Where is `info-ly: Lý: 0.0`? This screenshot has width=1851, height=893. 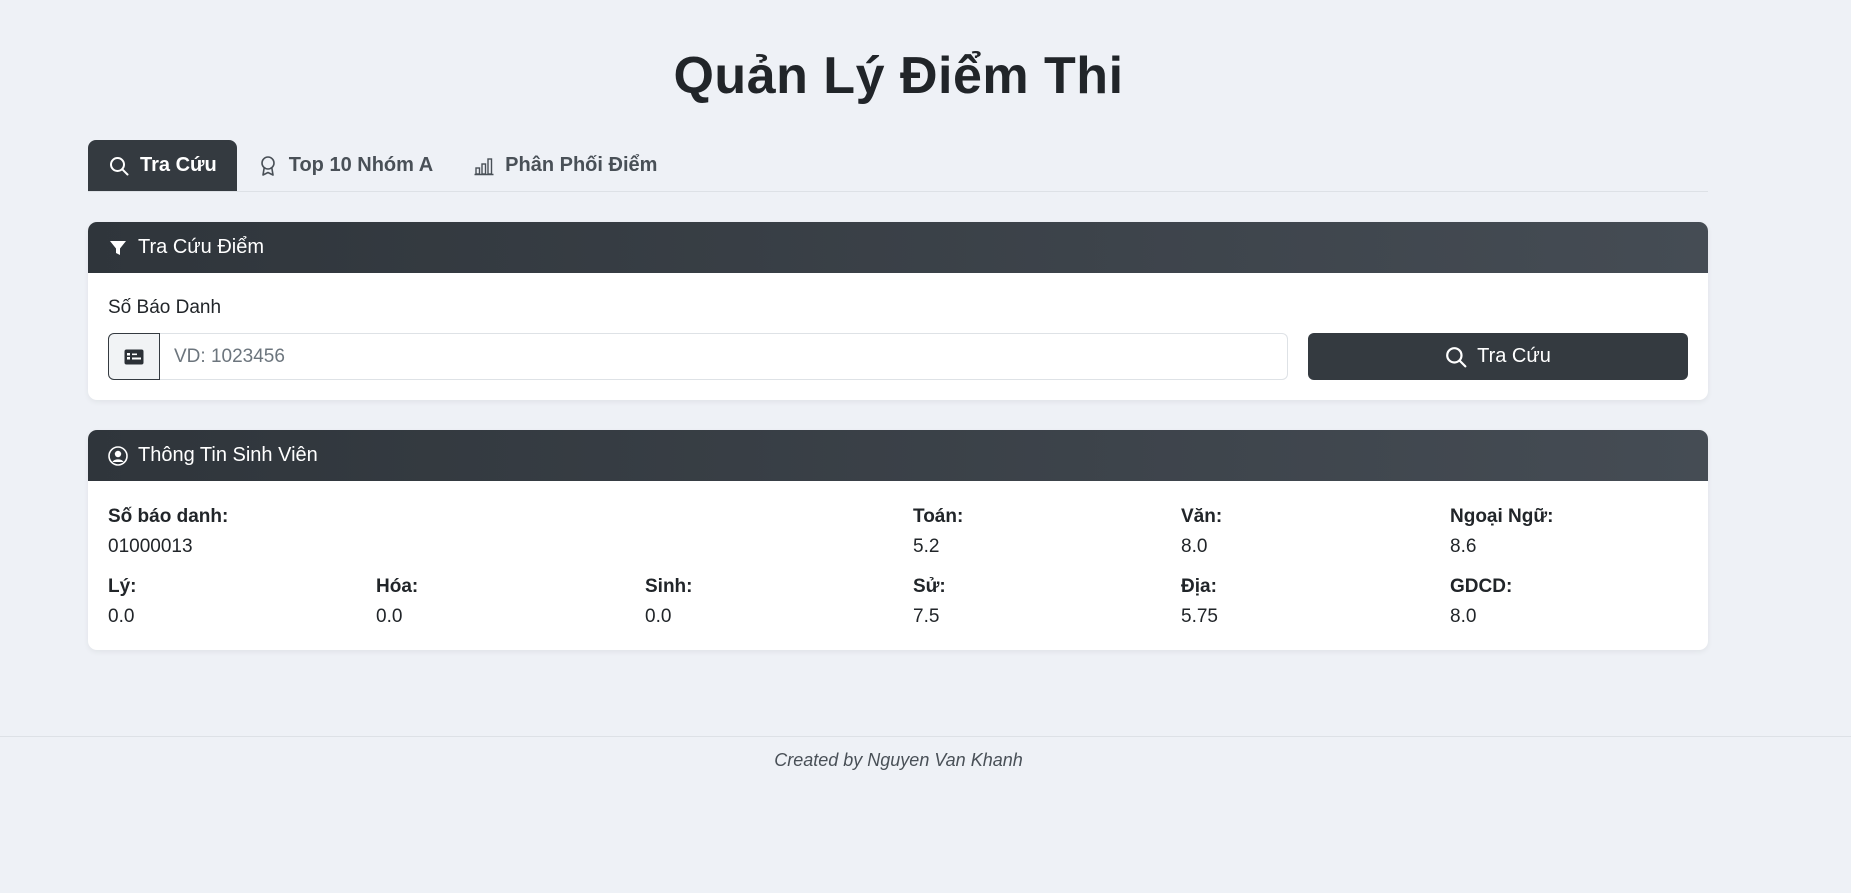
info-ly: Lý: 0.0 is located at coordinates (122, 602).